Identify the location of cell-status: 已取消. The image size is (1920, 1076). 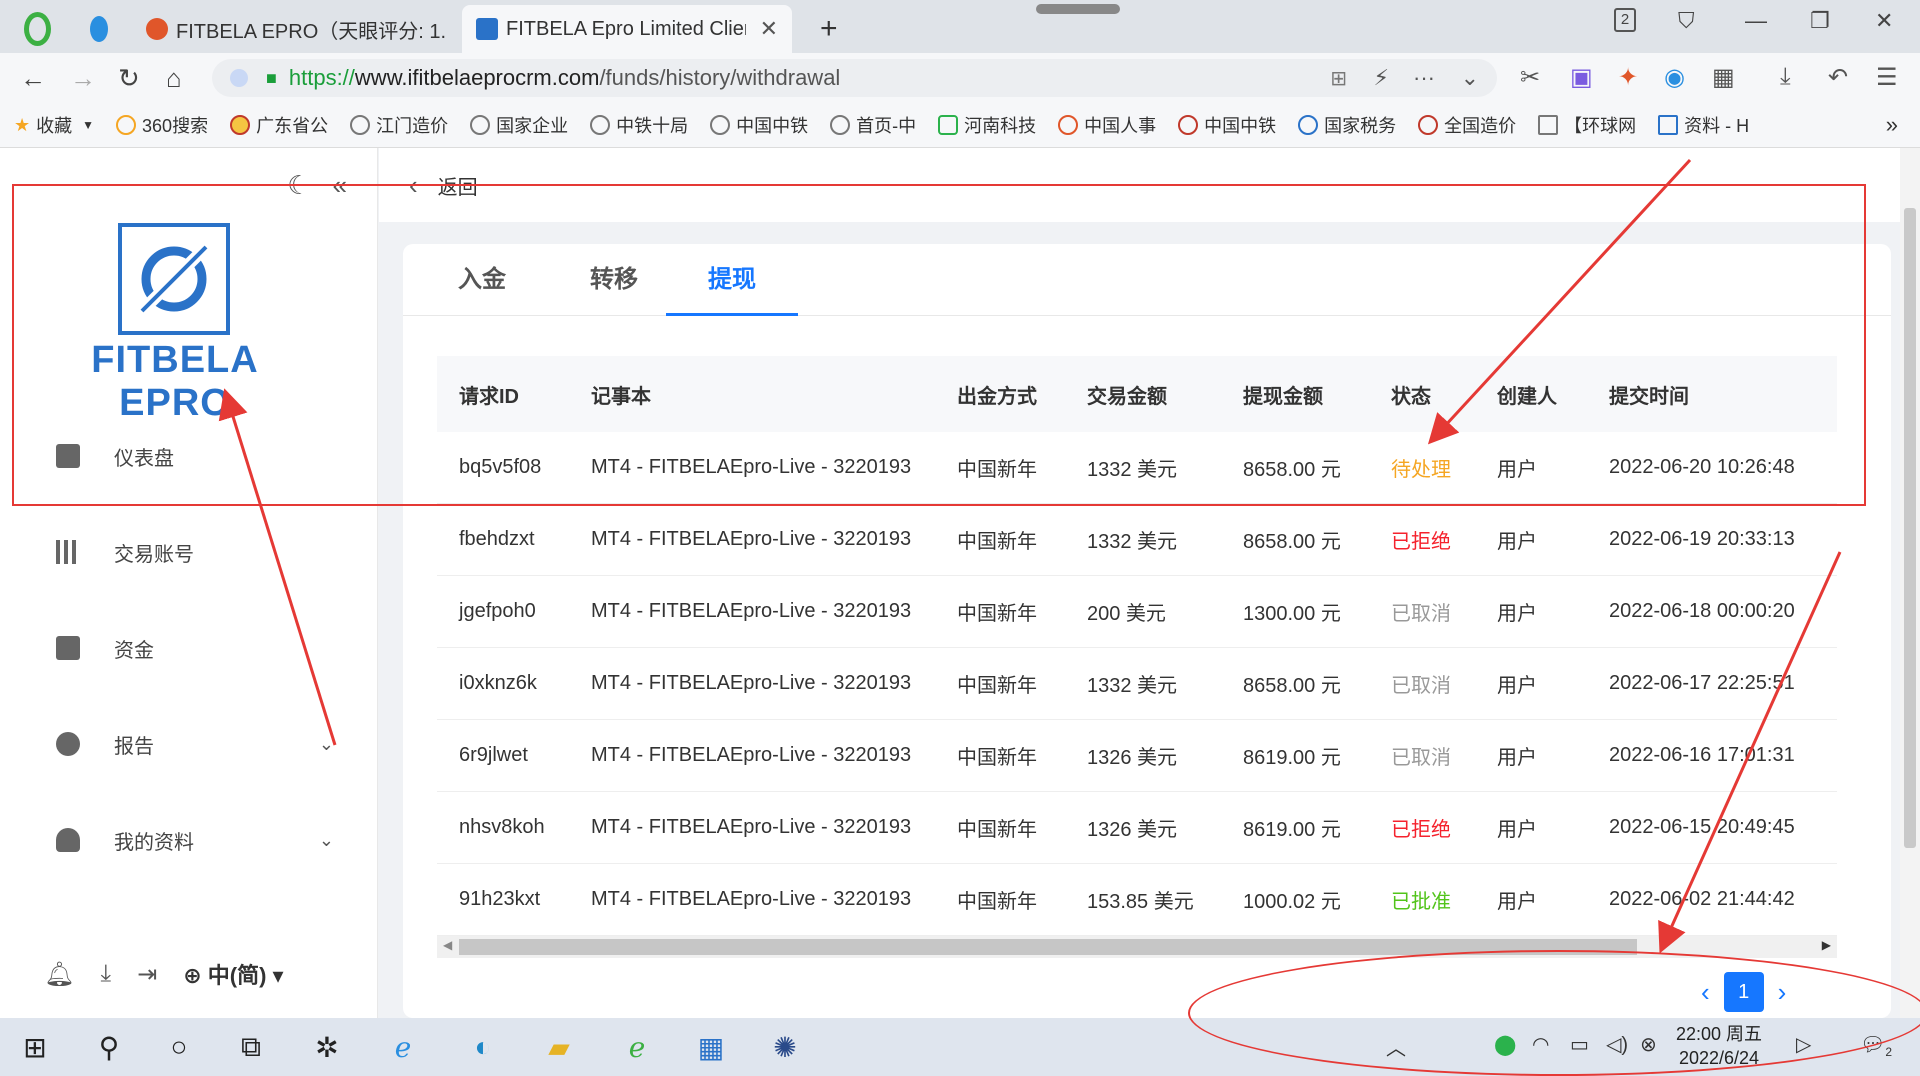
(1421, 758).